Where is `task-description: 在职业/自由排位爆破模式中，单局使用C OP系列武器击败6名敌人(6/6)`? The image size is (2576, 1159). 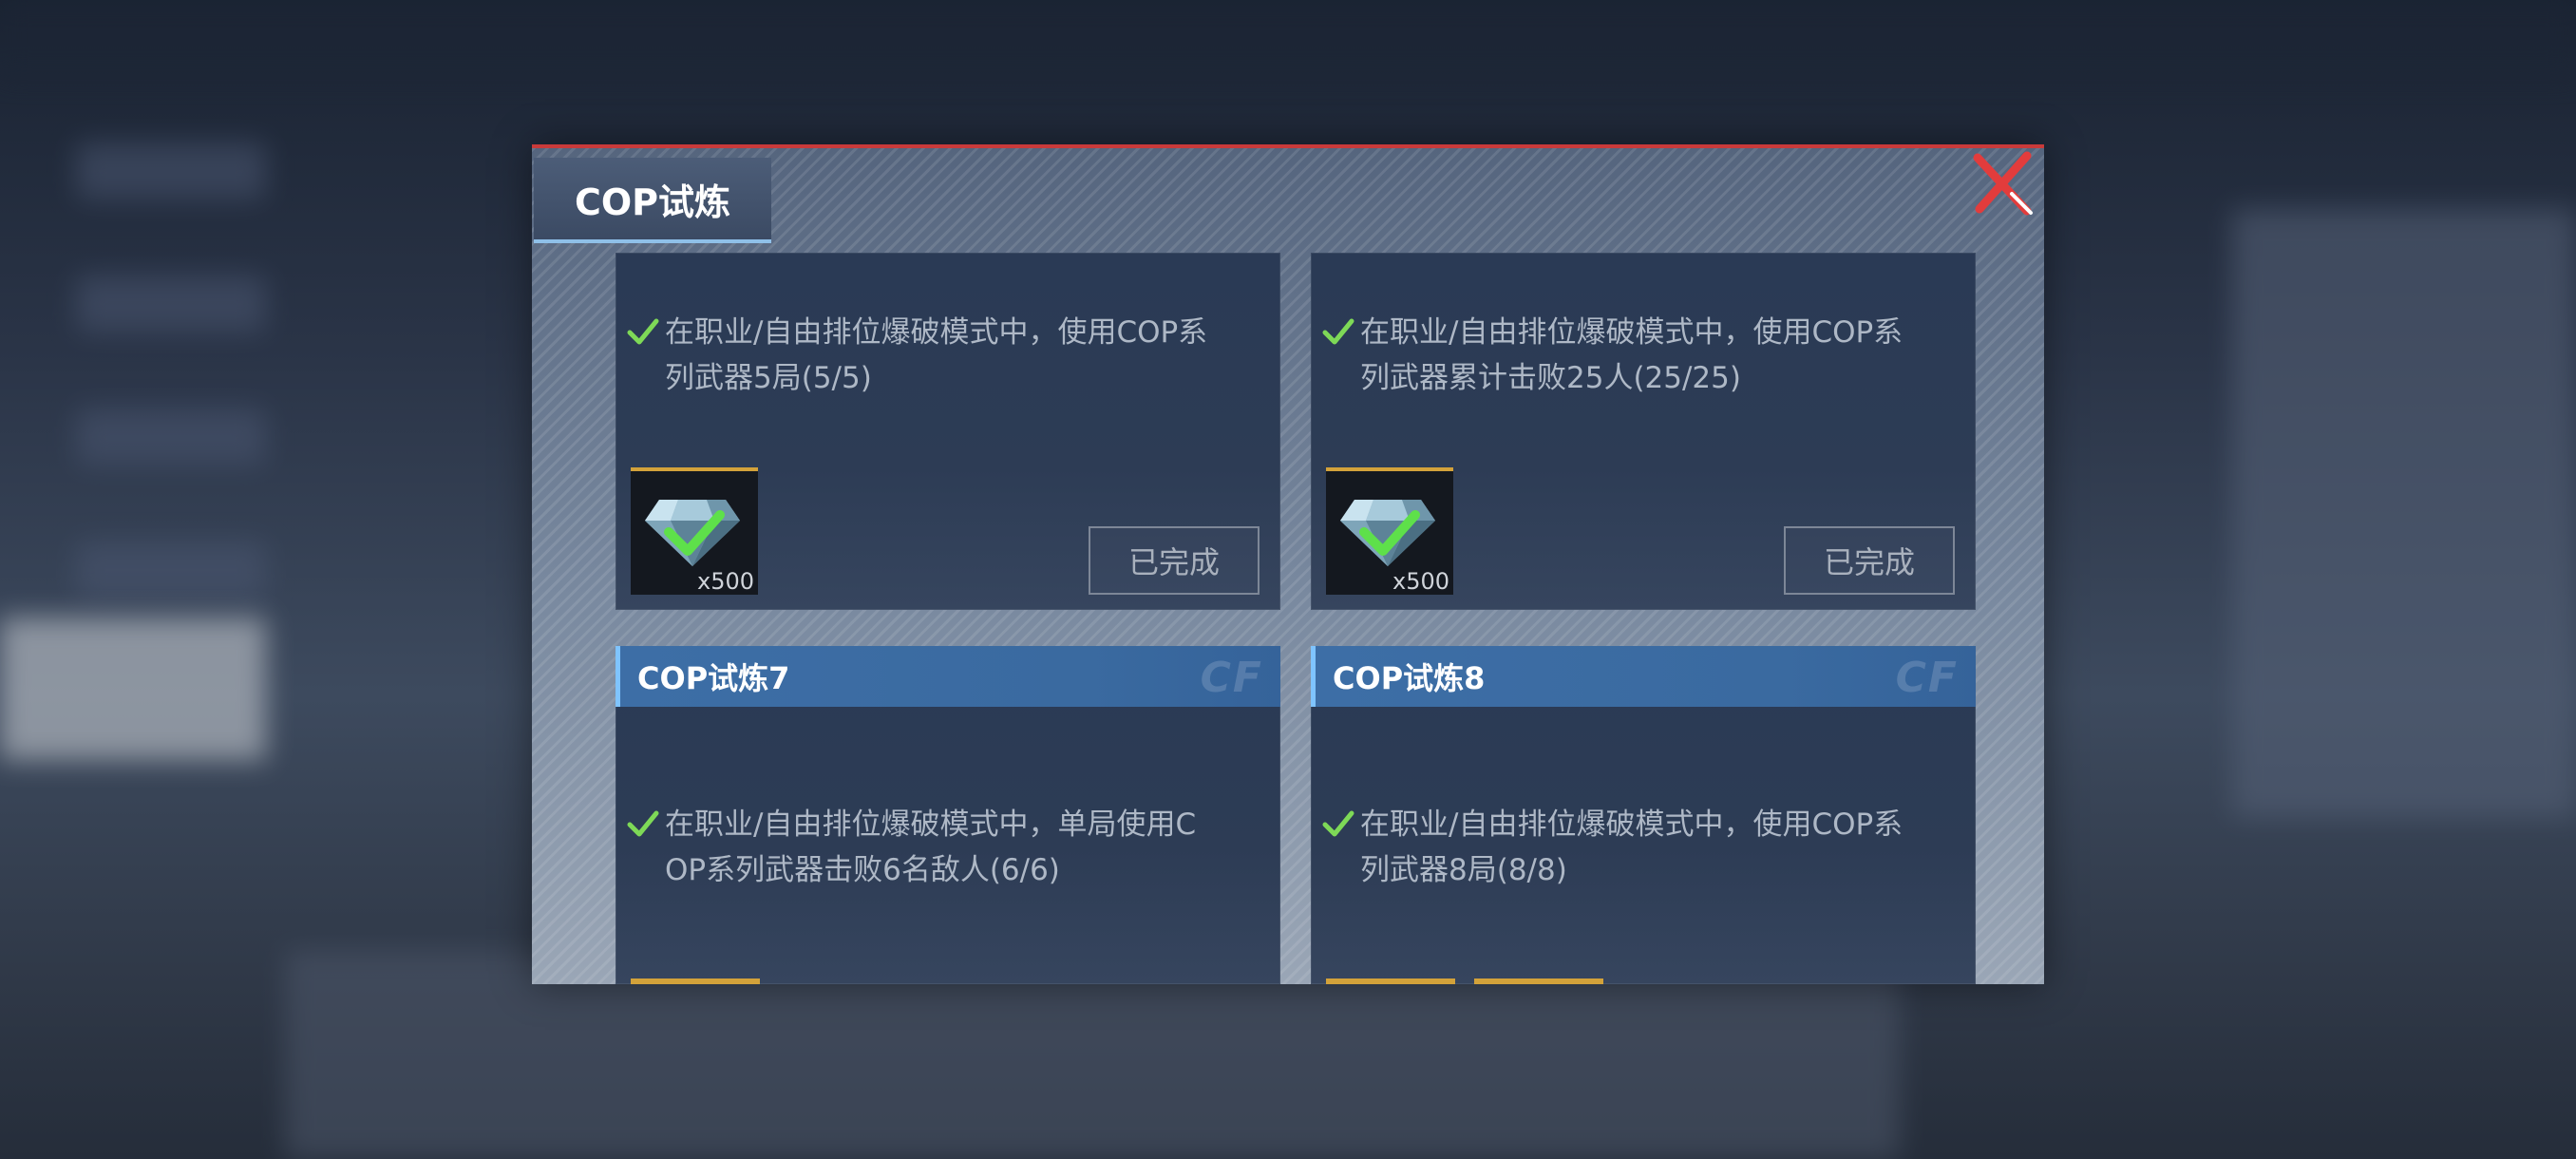 task-description: 在职业/自由排位爆破模式中，单局使用C OP系列武器击败6名敌人(6/6) is located at coordinates (931, 847).